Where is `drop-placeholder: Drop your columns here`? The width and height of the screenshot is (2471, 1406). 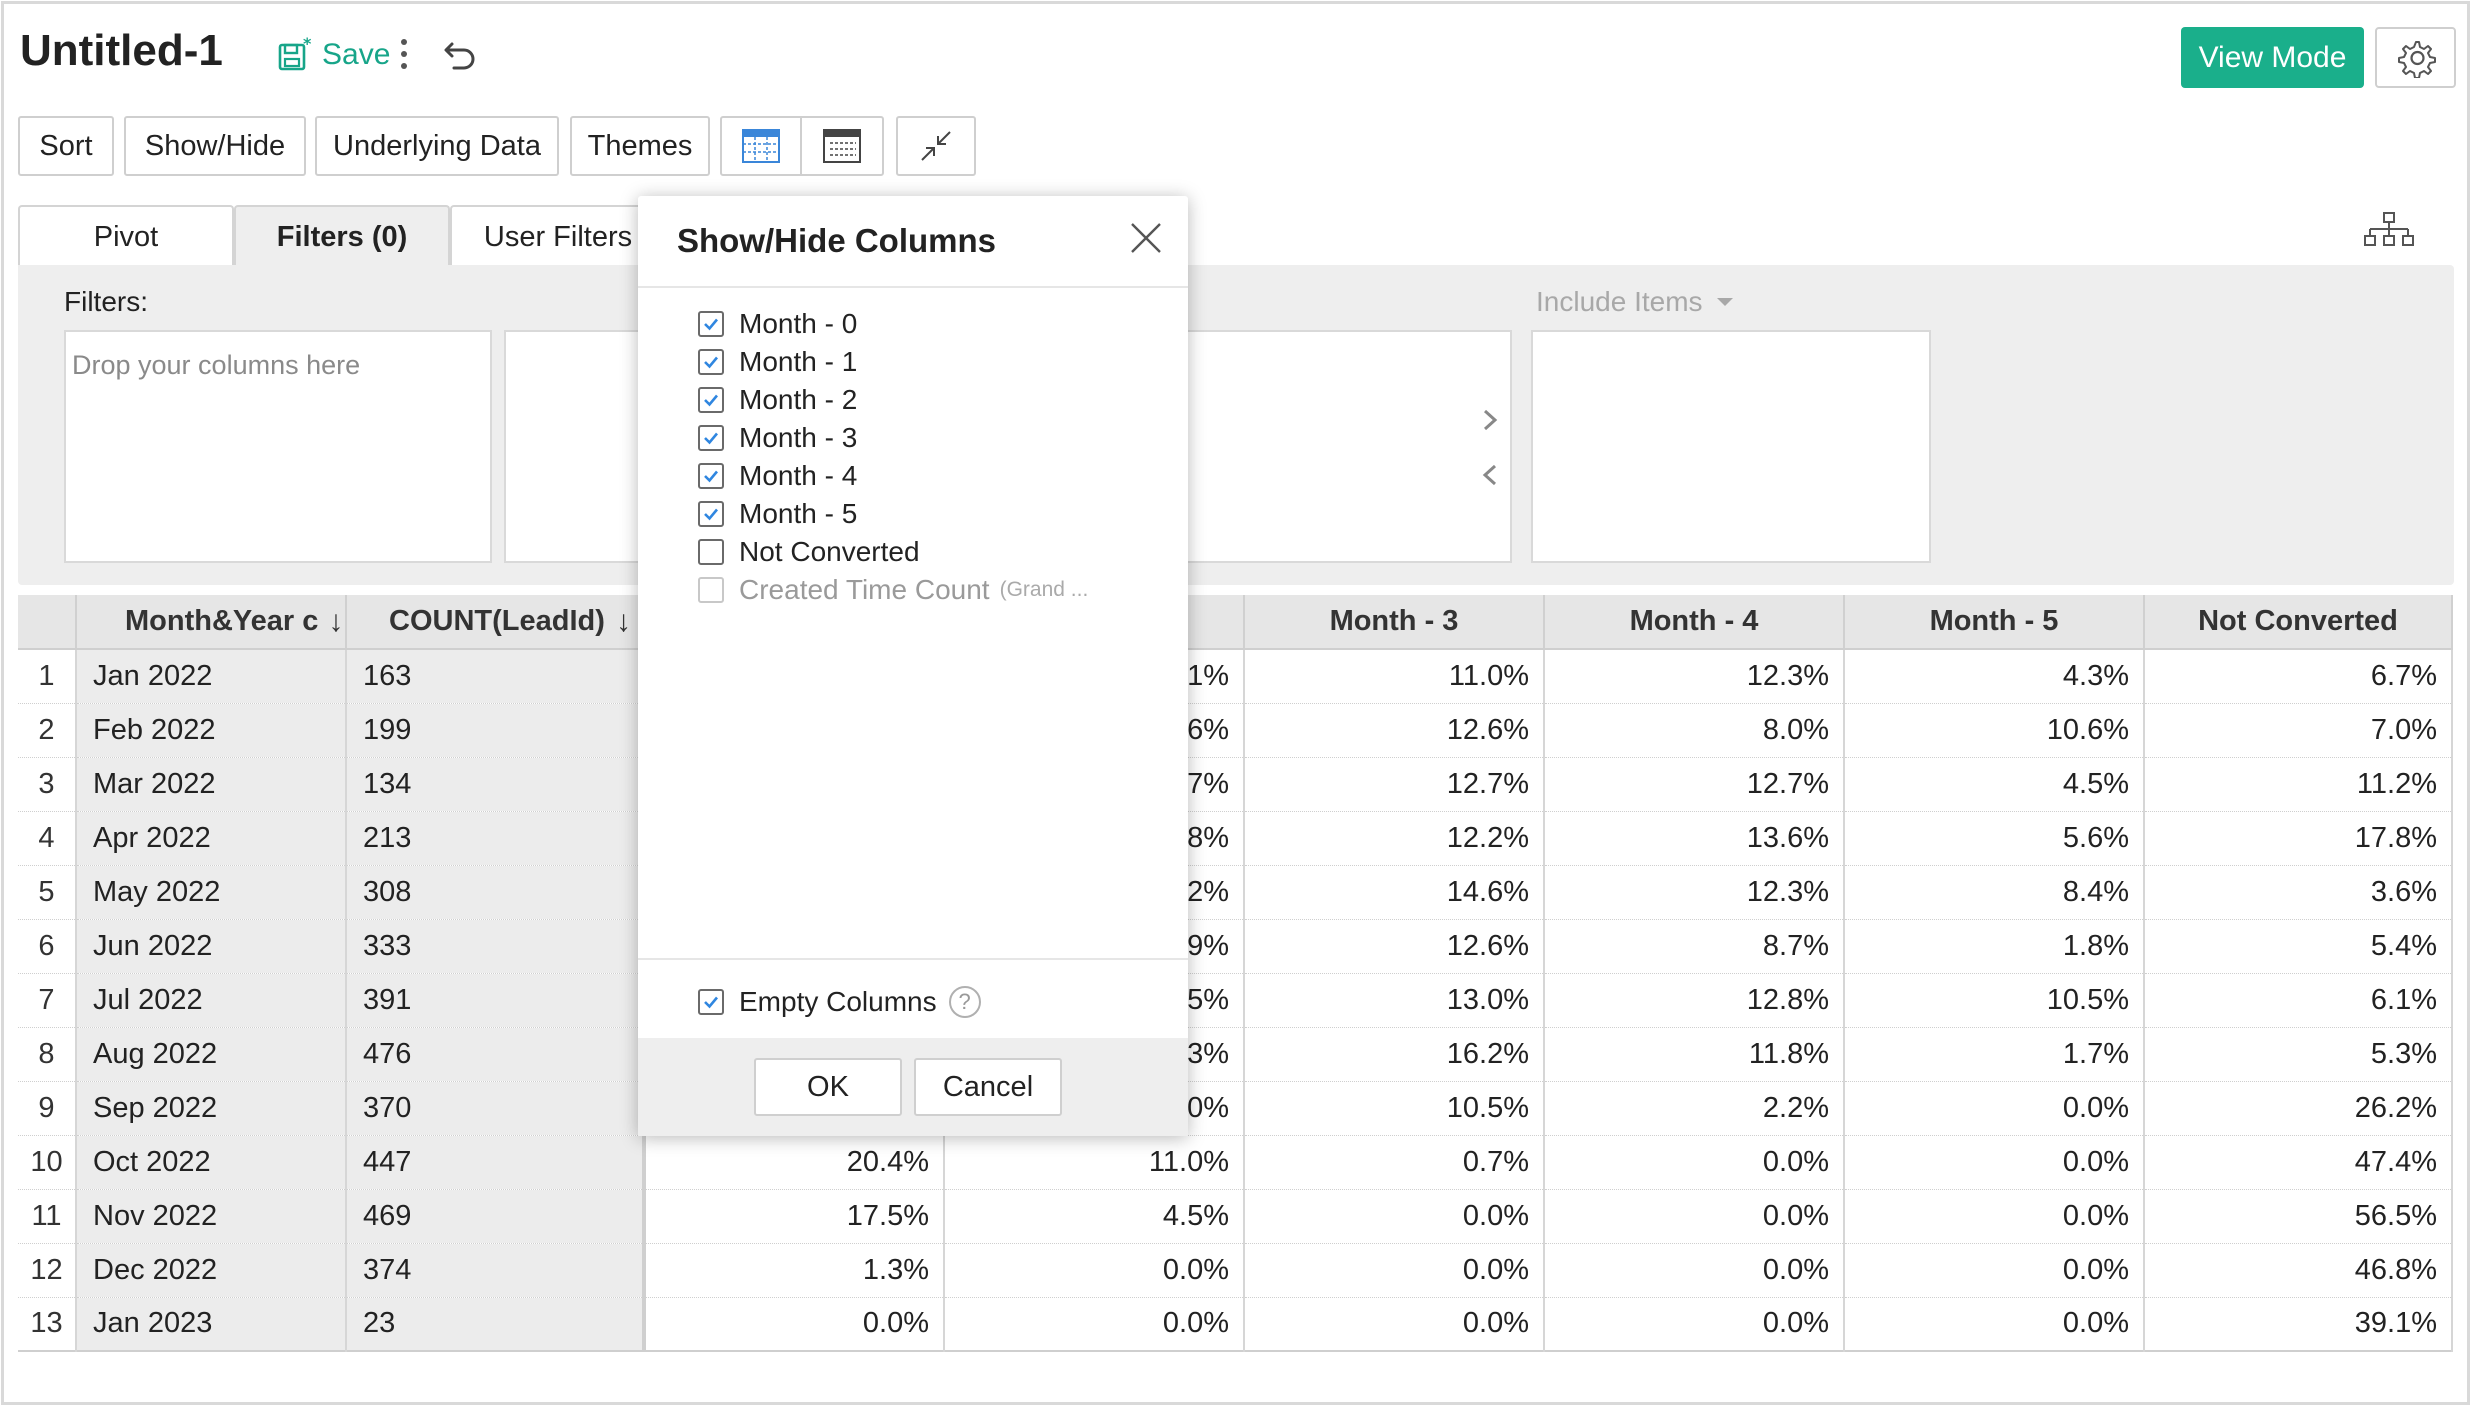
drop-placeholder: Drop your columns here is located at coordinates (216, 365).